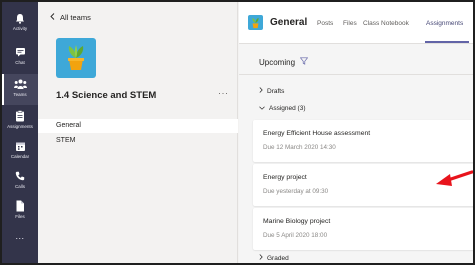 This screenshot has height=265, width=475. What do you see at coordinates (20, 156) in the screenshot?
I see `rail-label-calendar: Calendar` at bounding box center [20, 156].